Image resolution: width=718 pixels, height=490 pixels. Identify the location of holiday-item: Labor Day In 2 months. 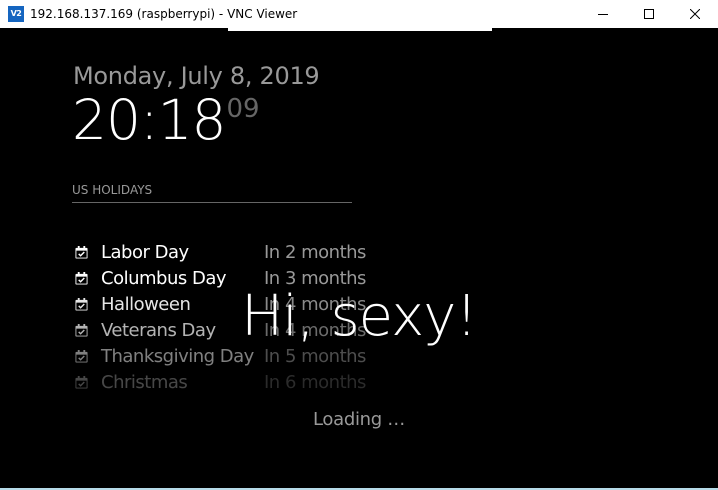
(219, 255).